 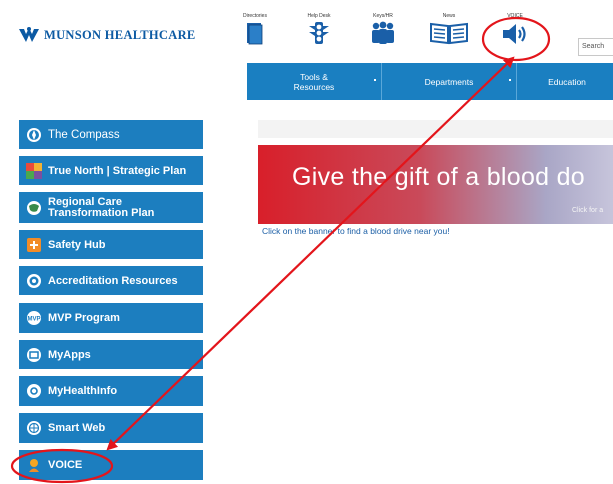 I want to click on nav-item-education: Education, so click(x=565, y=81).